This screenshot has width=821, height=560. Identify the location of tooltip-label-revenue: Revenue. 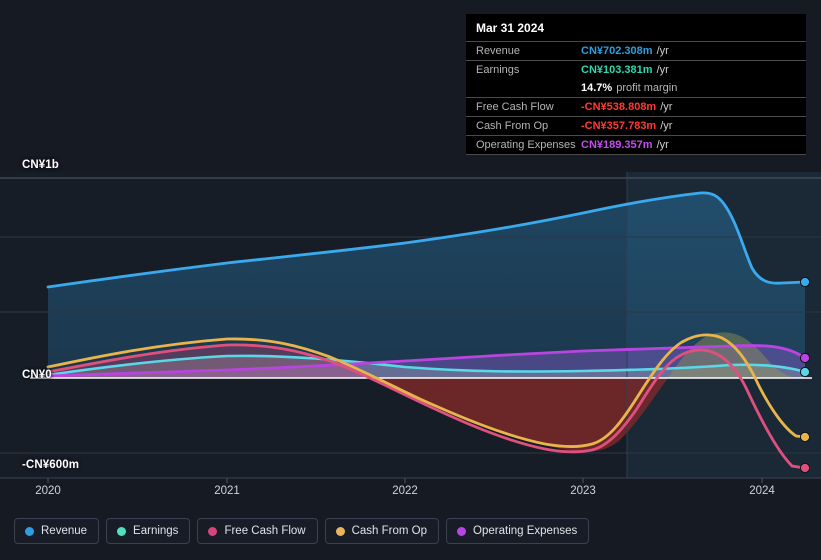
(498, 51).